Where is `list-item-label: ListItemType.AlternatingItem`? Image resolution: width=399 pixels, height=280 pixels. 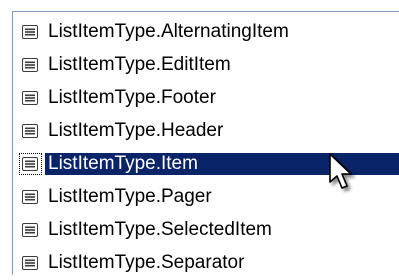 list-item-label: ListItemType.AlternatingItem is located at coordinates (168, 31).